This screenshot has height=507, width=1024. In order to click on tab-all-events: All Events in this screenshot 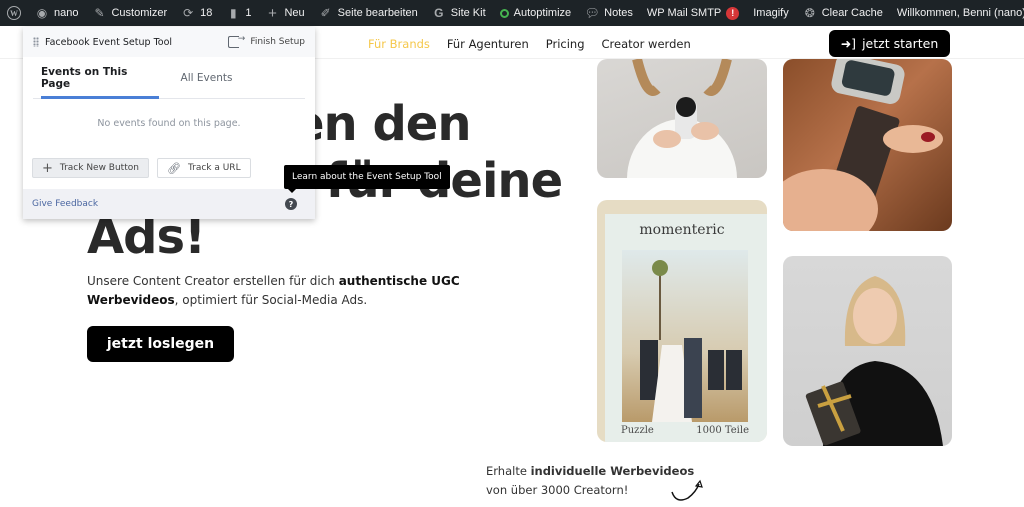, I will do `click(206, 77)`.